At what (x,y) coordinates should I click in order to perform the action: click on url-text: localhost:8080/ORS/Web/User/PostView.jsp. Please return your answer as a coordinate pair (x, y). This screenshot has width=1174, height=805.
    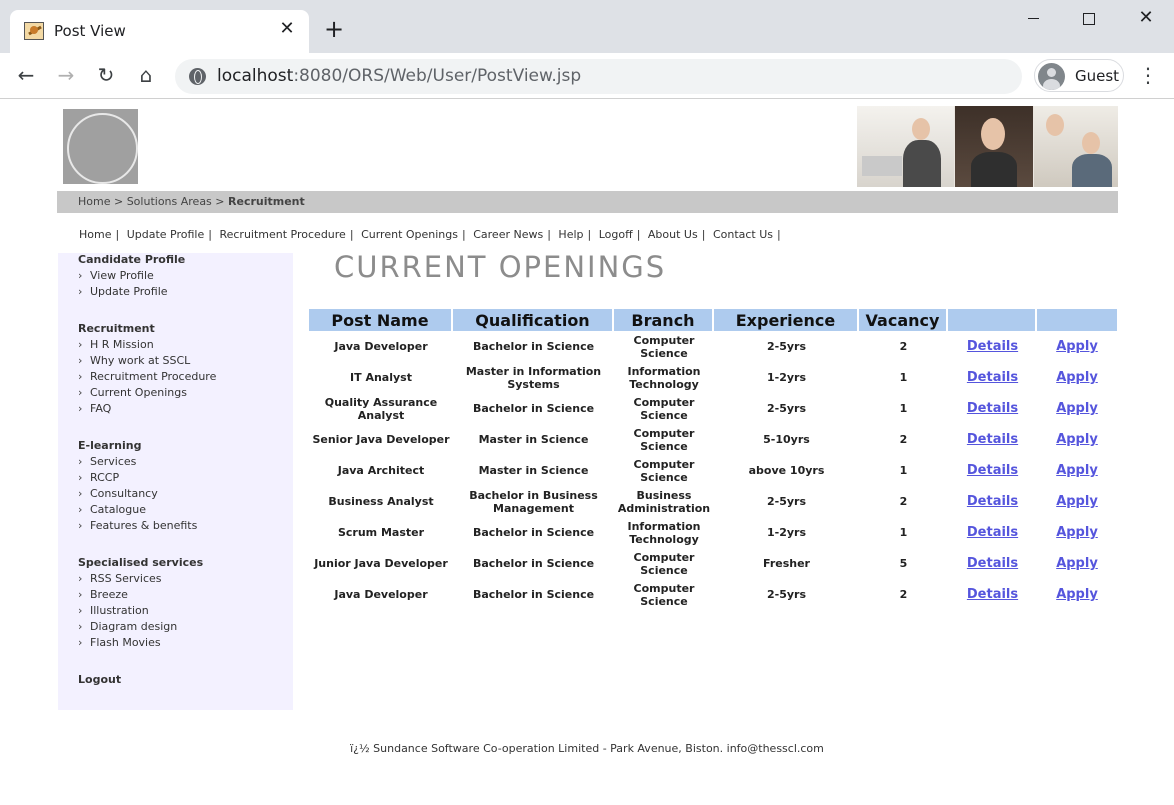
    Looking at the image, I should click on (399, 76).